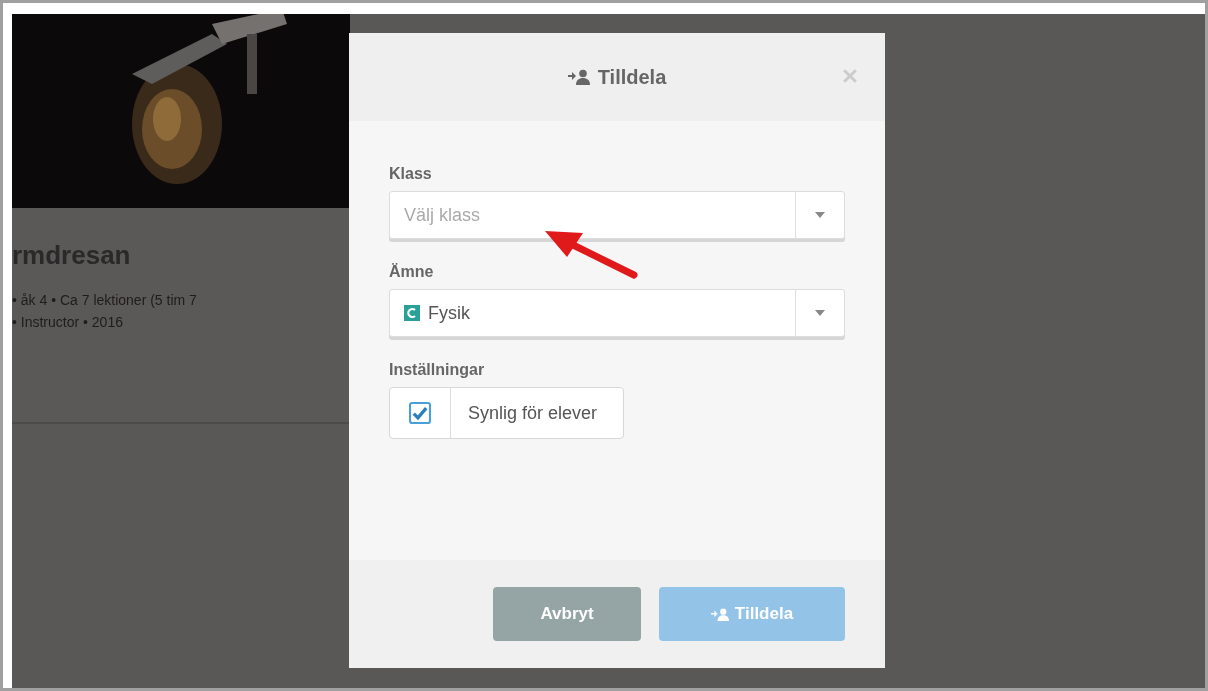 The width and height of the screenshot is (1208, 691). I want to click on field-label: Klass, so click(411, 174).